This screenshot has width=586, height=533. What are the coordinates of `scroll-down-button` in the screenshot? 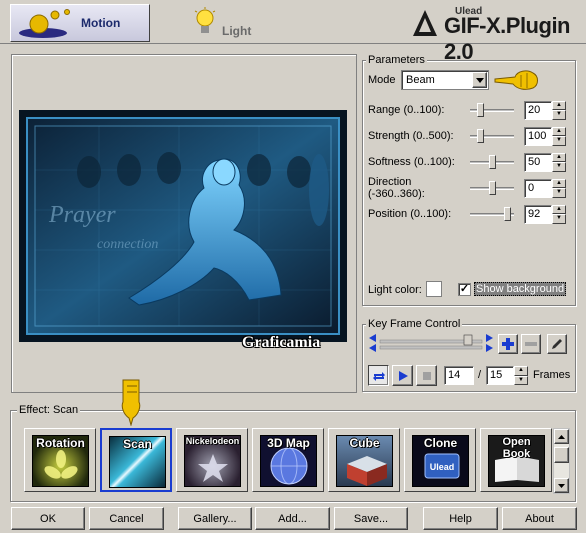 It's located at (561, 485).